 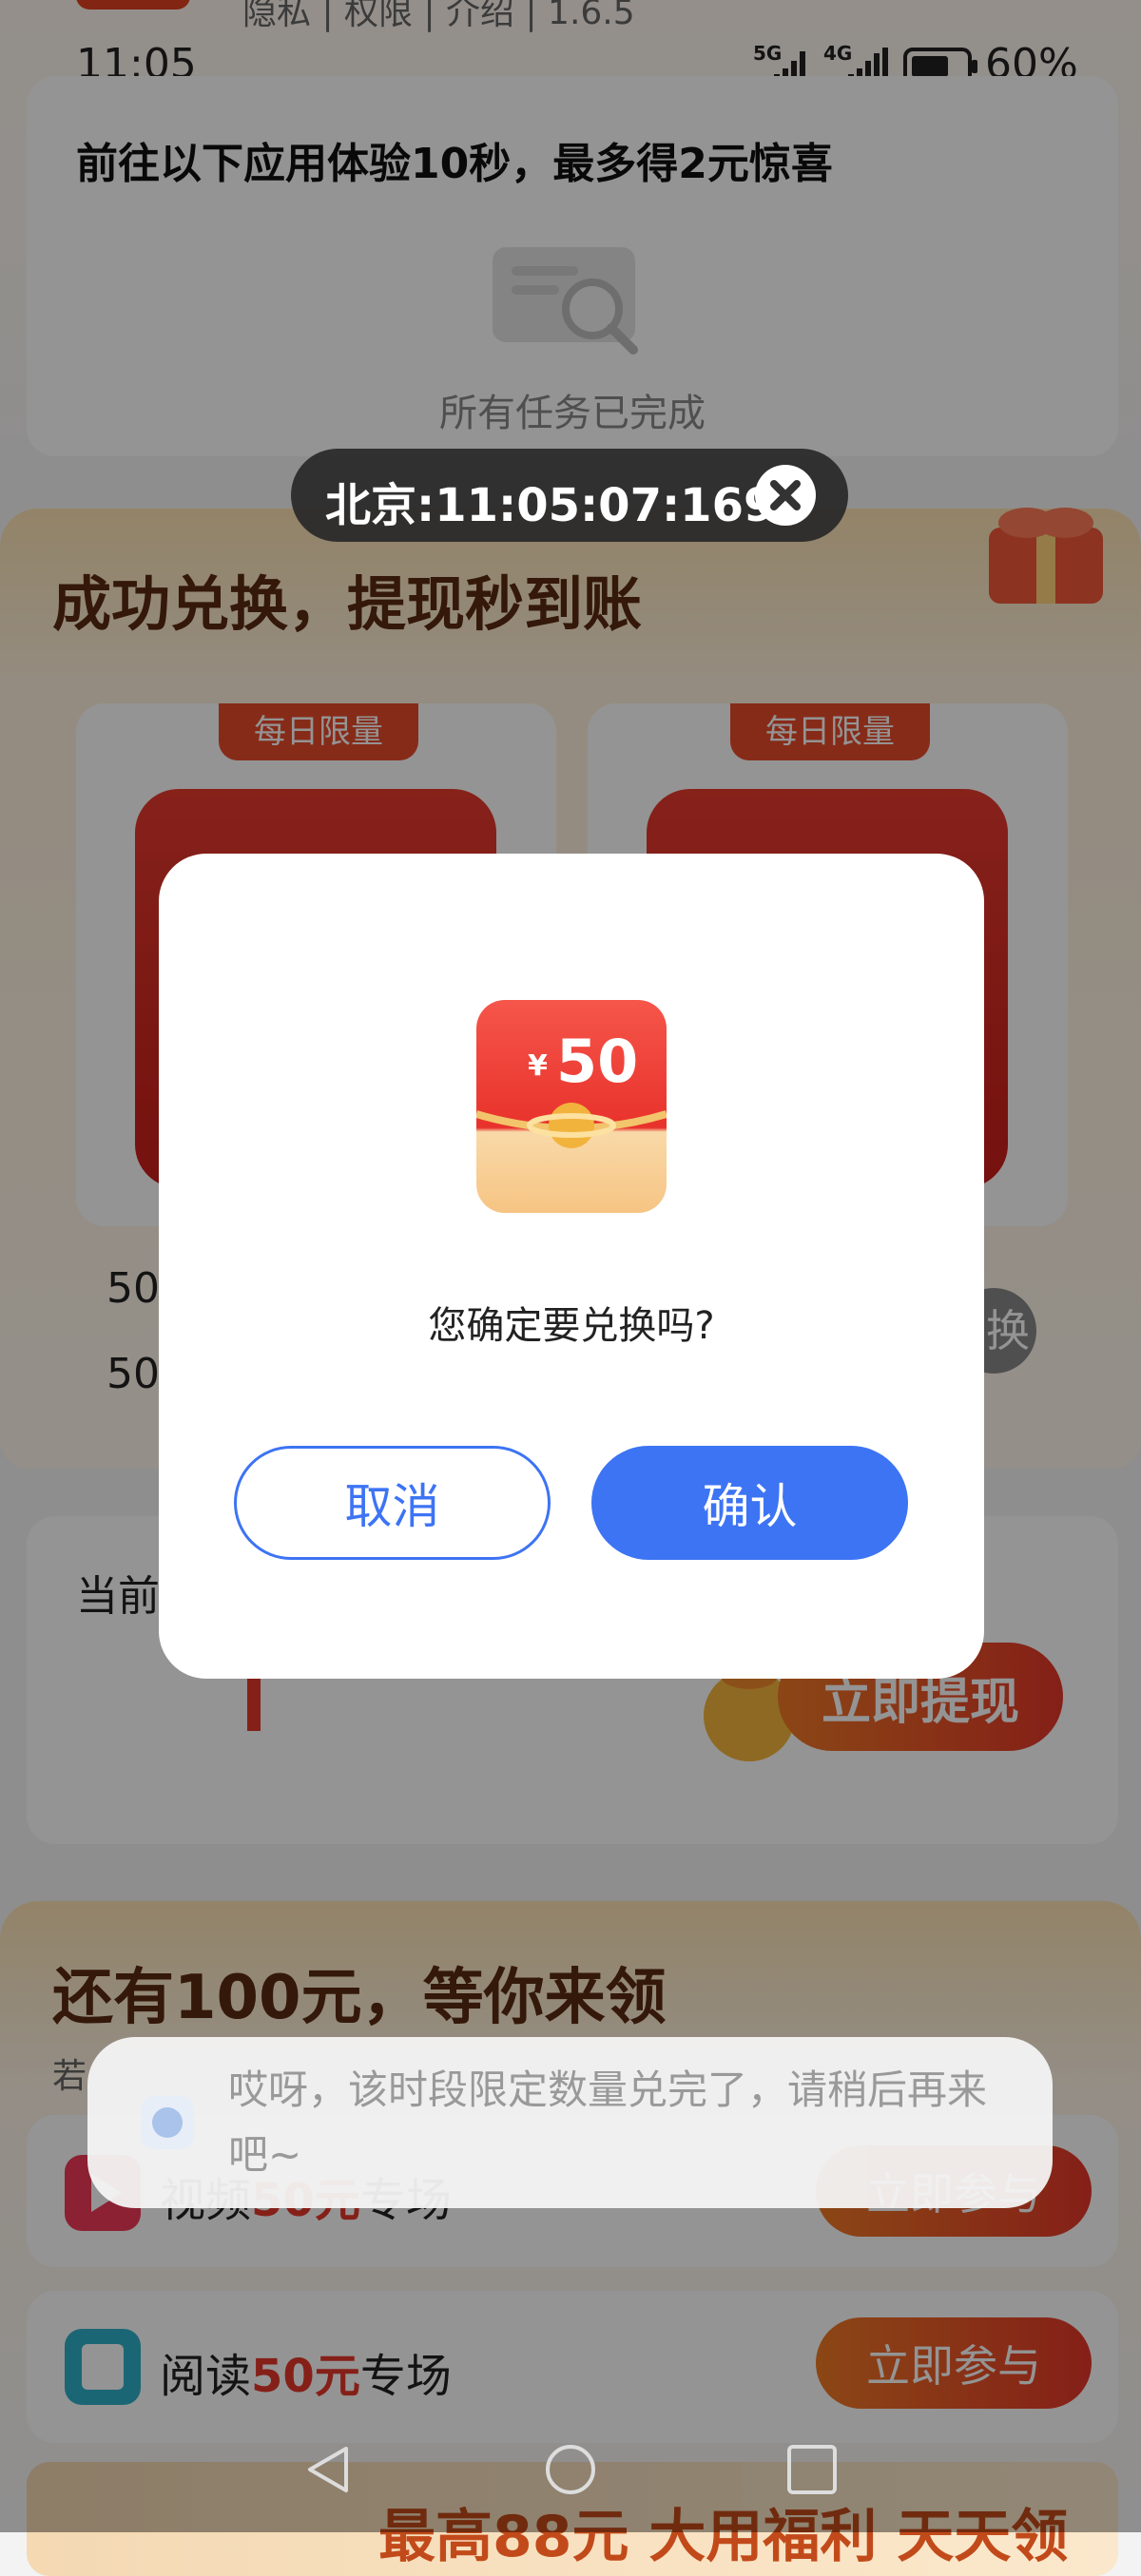 I want to click on cancel-button: 取消, so click(x=392, y=1503).